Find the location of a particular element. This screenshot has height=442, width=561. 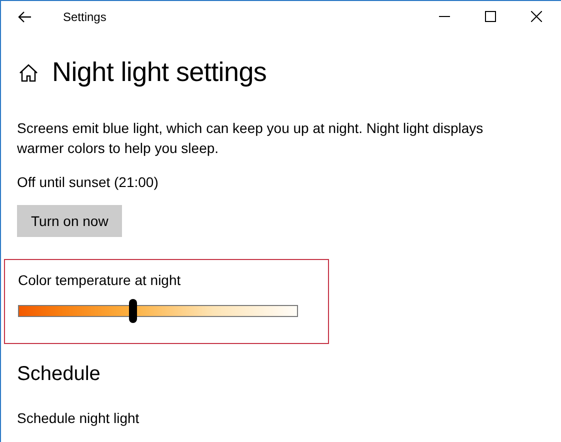

close-icon is located at coordinates (536, 16).